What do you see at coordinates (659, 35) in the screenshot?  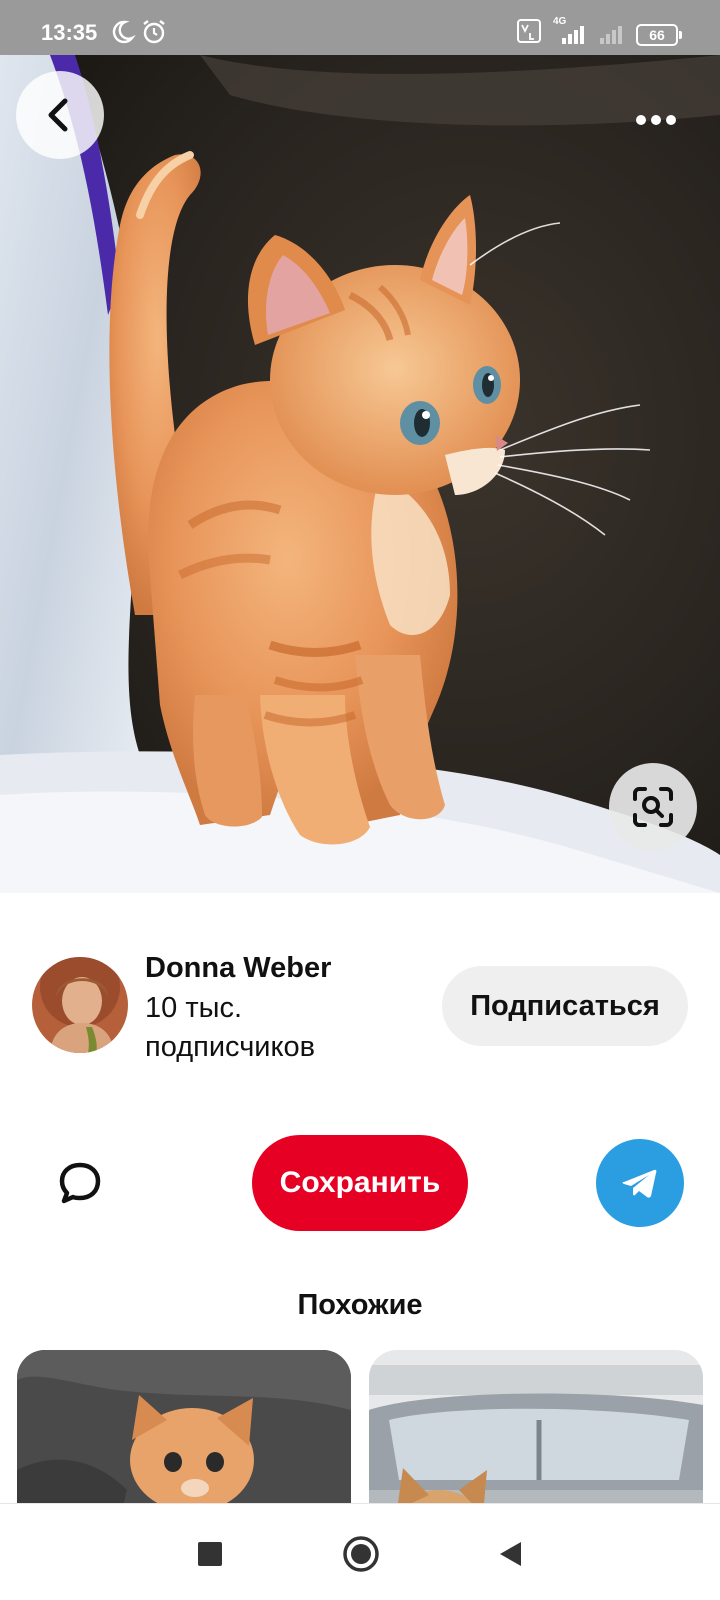 I see `battery-icon: 66` at bounding box center [659, 35].